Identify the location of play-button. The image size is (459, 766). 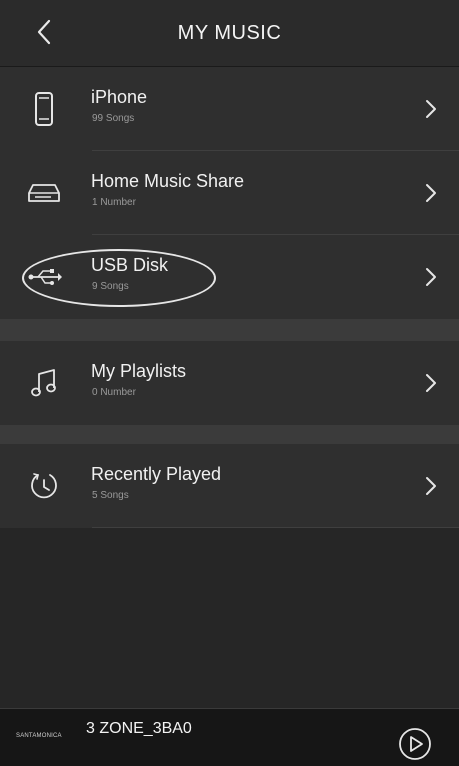
(415, 744).